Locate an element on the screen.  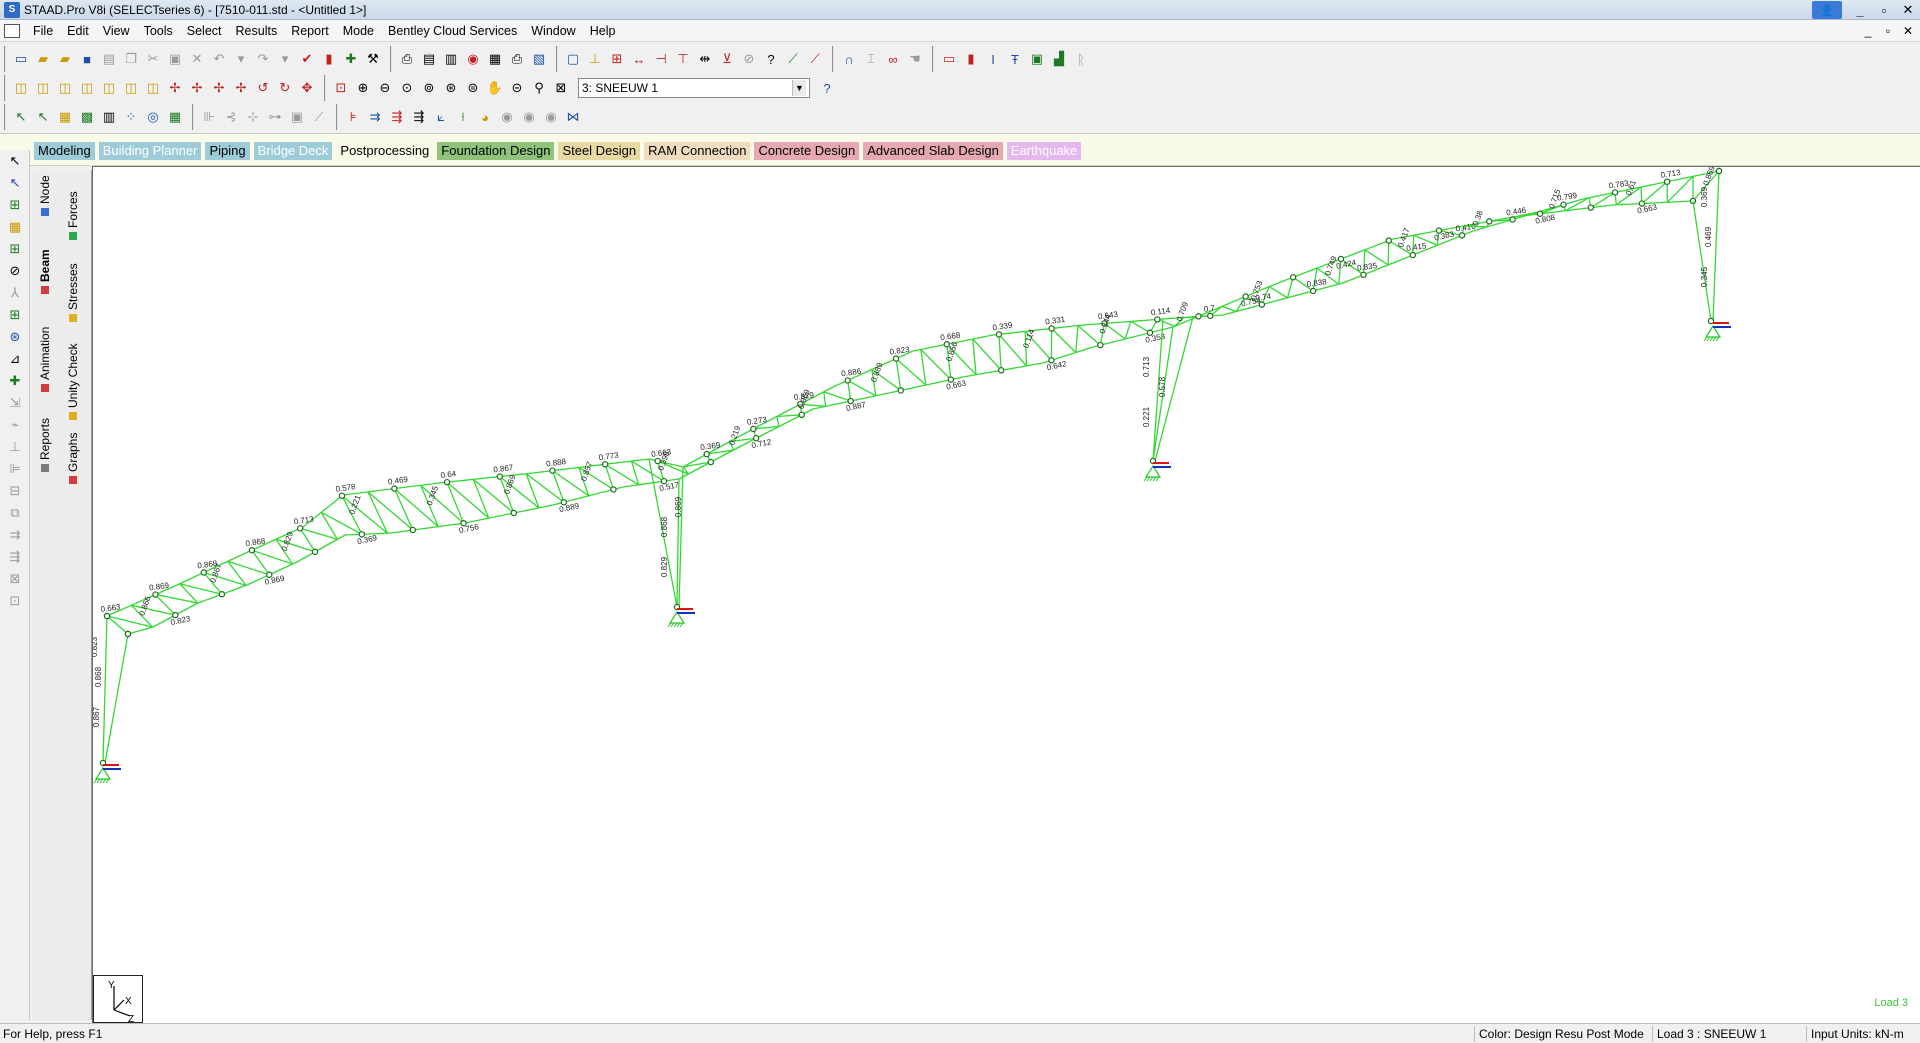
open-folder-icon: ▰ is located at coordinates (65, 59).